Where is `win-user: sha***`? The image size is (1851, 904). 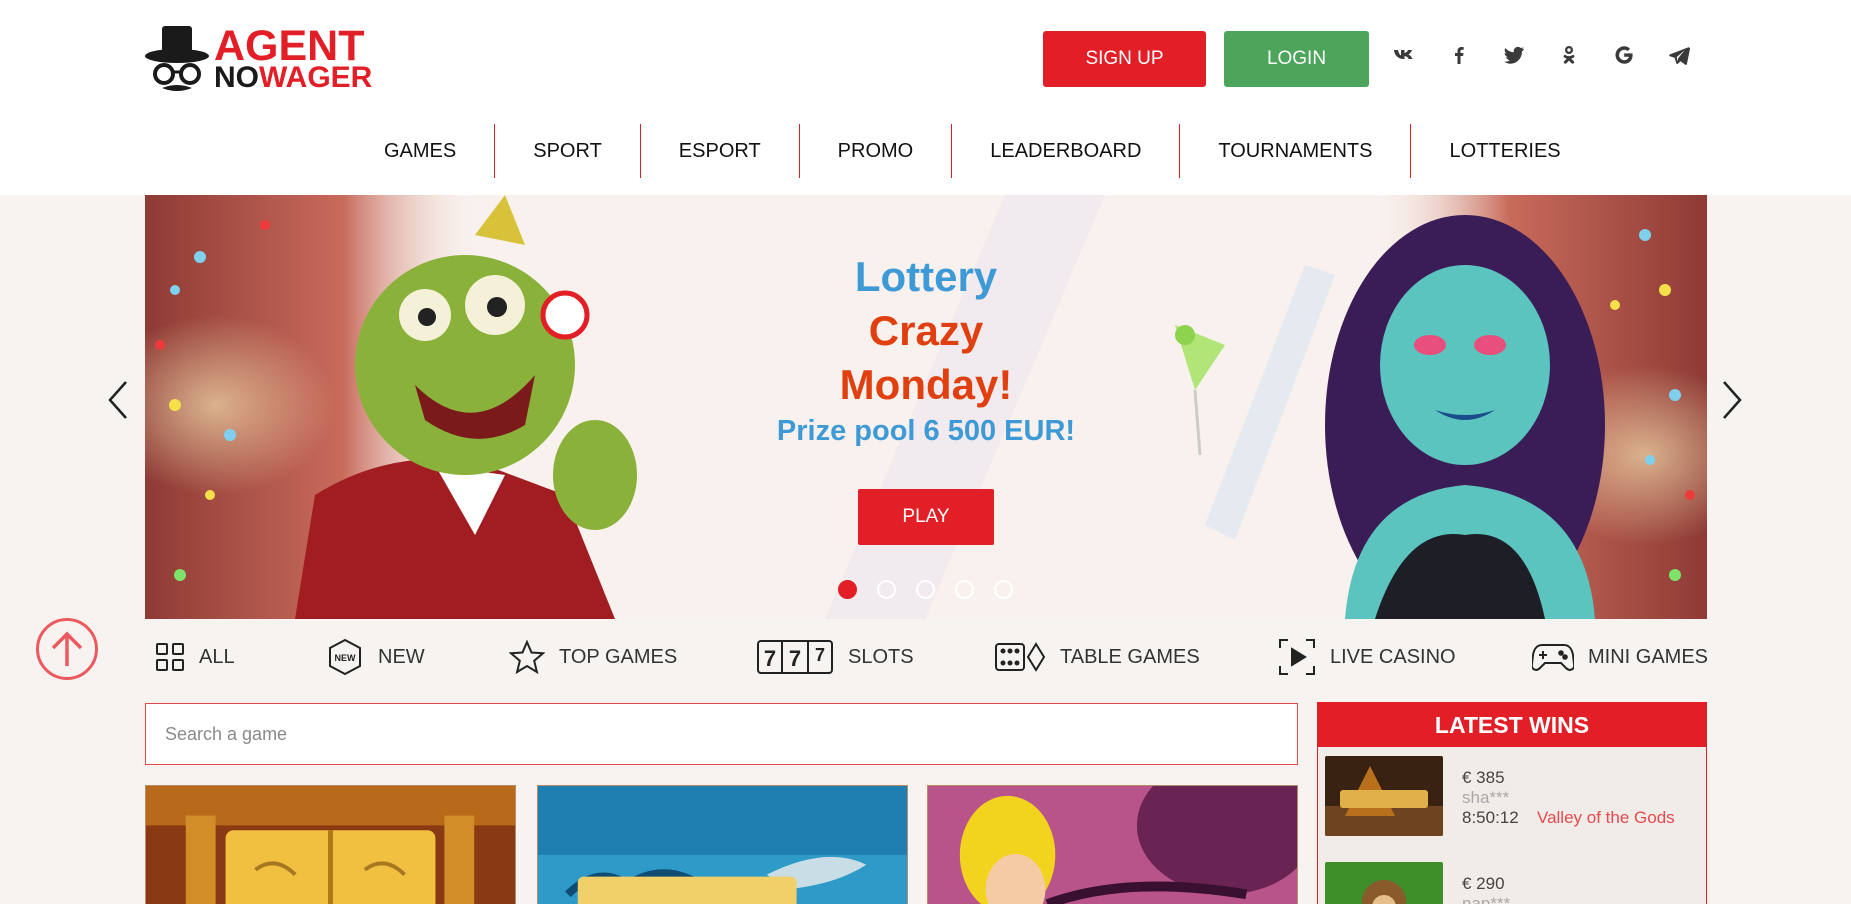
win-user: sha*** is located at coordinates (1486, 797).